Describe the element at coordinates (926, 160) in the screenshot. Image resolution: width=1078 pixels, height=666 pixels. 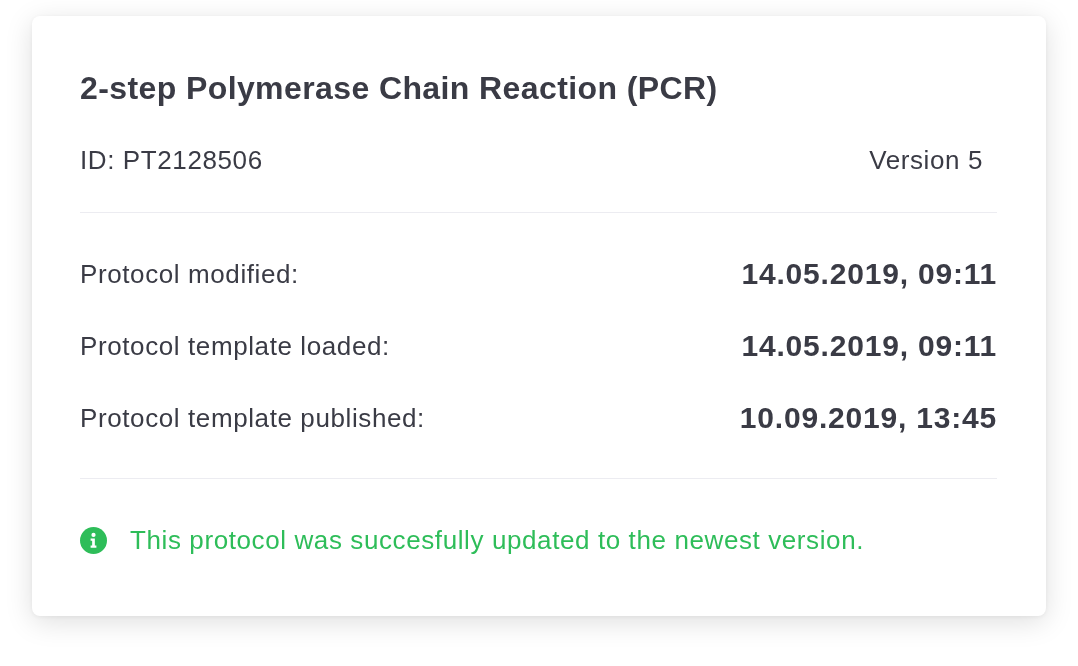
I see `protocol-version: Version 5` at that location.